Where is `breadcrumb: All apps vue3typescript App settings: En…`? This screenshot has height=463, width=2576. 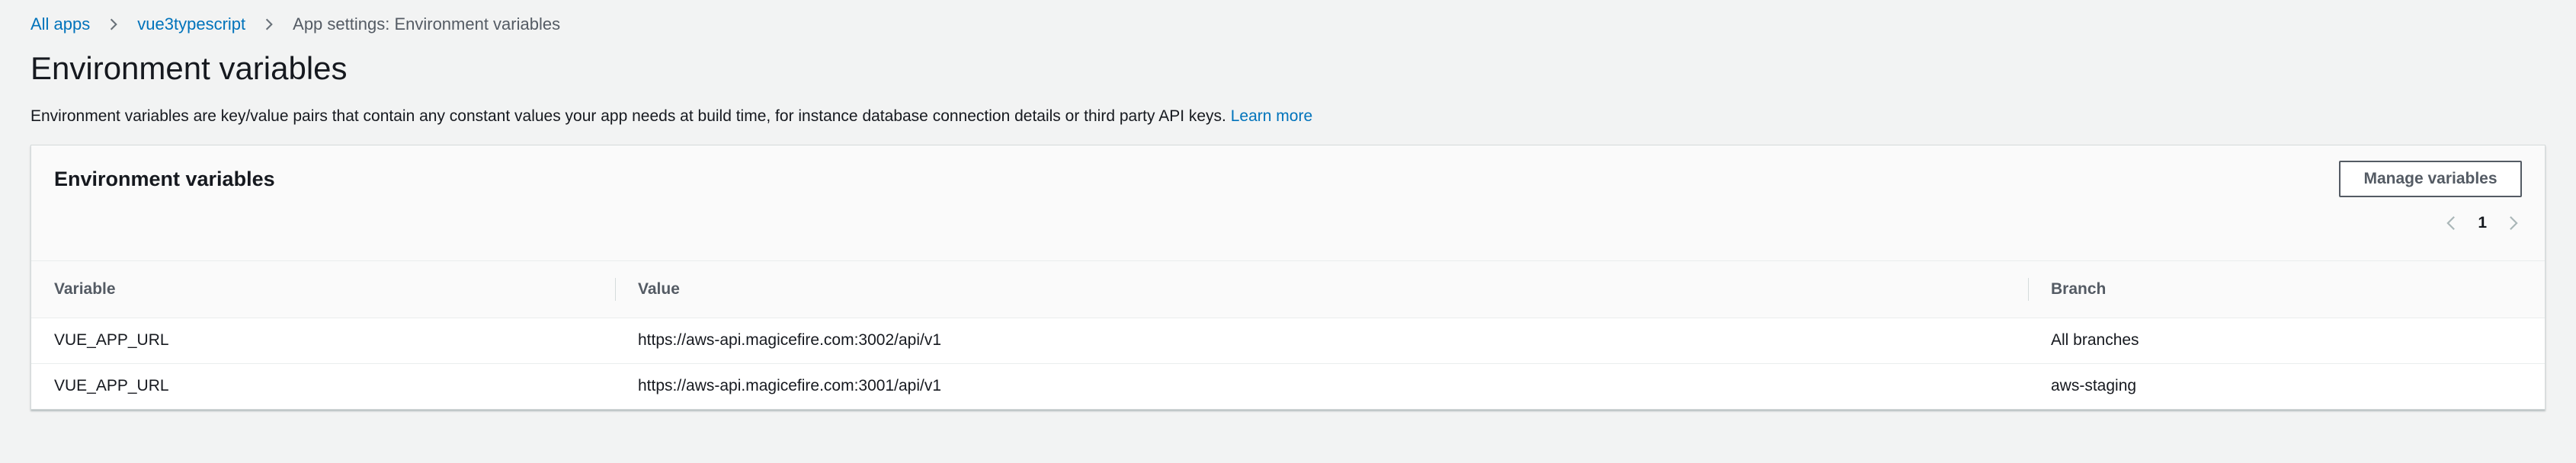 breadcrumb: All apps vue3typescript App settings: En… is located at coordinates (295, 24).